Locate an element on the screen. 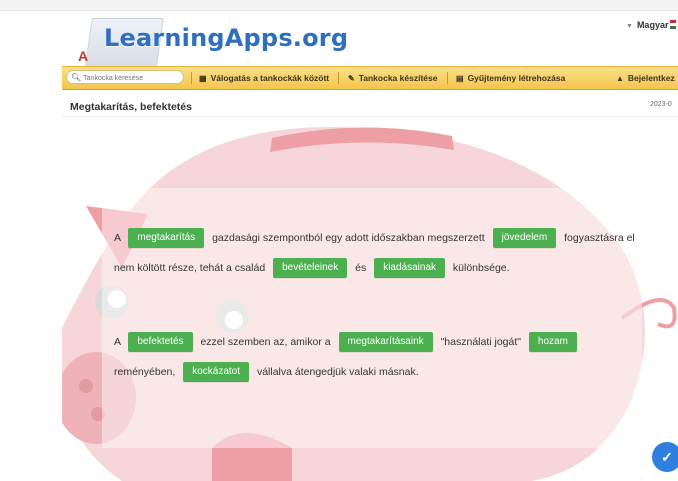 Image resolution: width=678 pixels, height=481 pixels. collection-icon: ▤ is located at coordinates (460, 78).